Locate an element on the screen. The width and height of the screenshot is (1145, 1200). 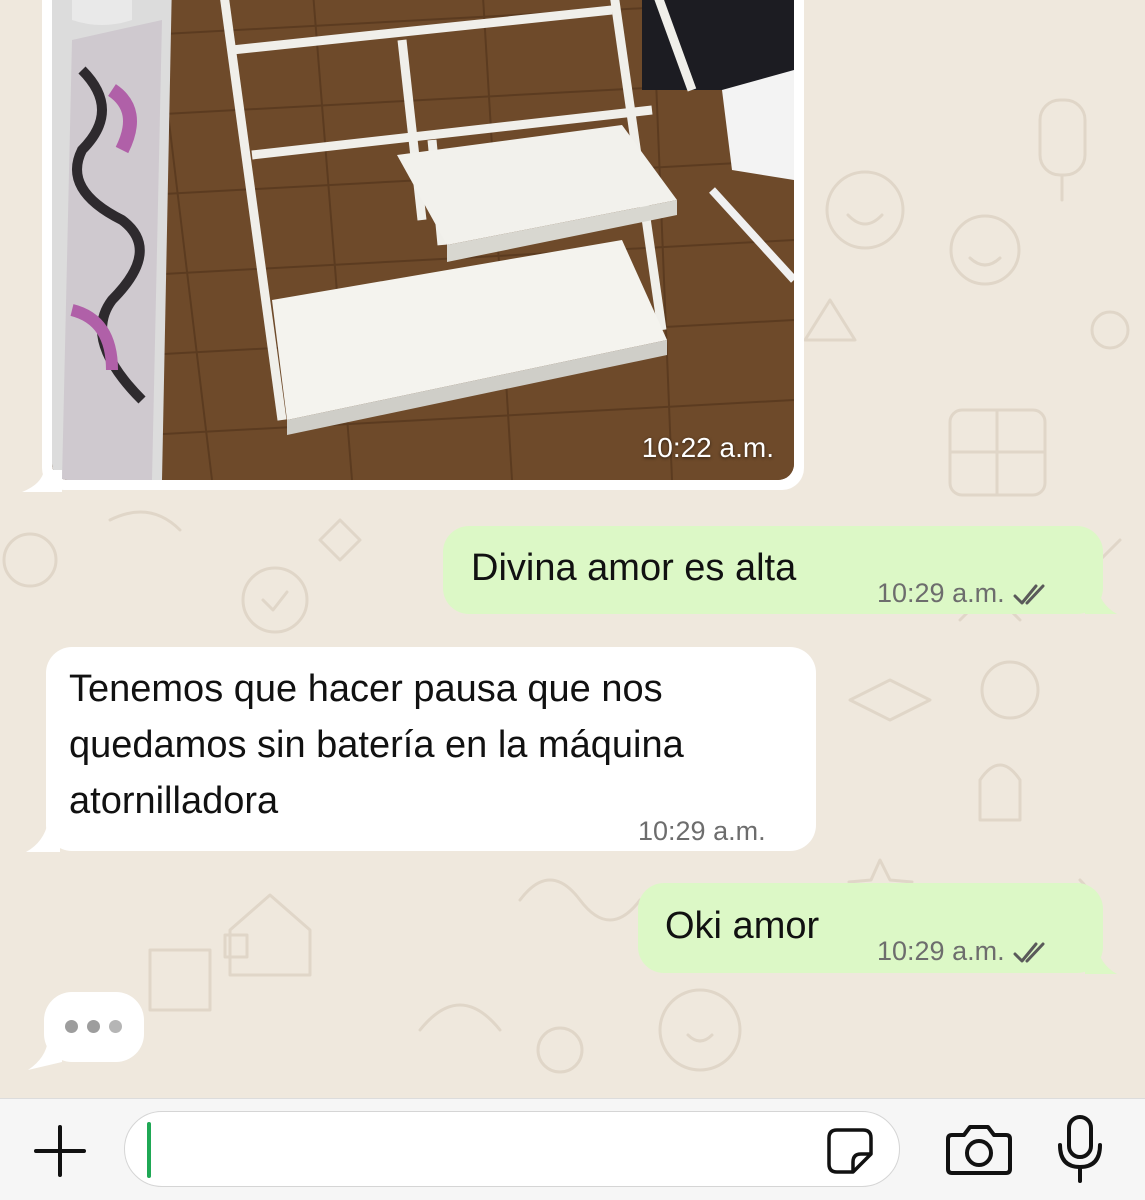
message-text: Oki amor is located at coordinates (742, 926).